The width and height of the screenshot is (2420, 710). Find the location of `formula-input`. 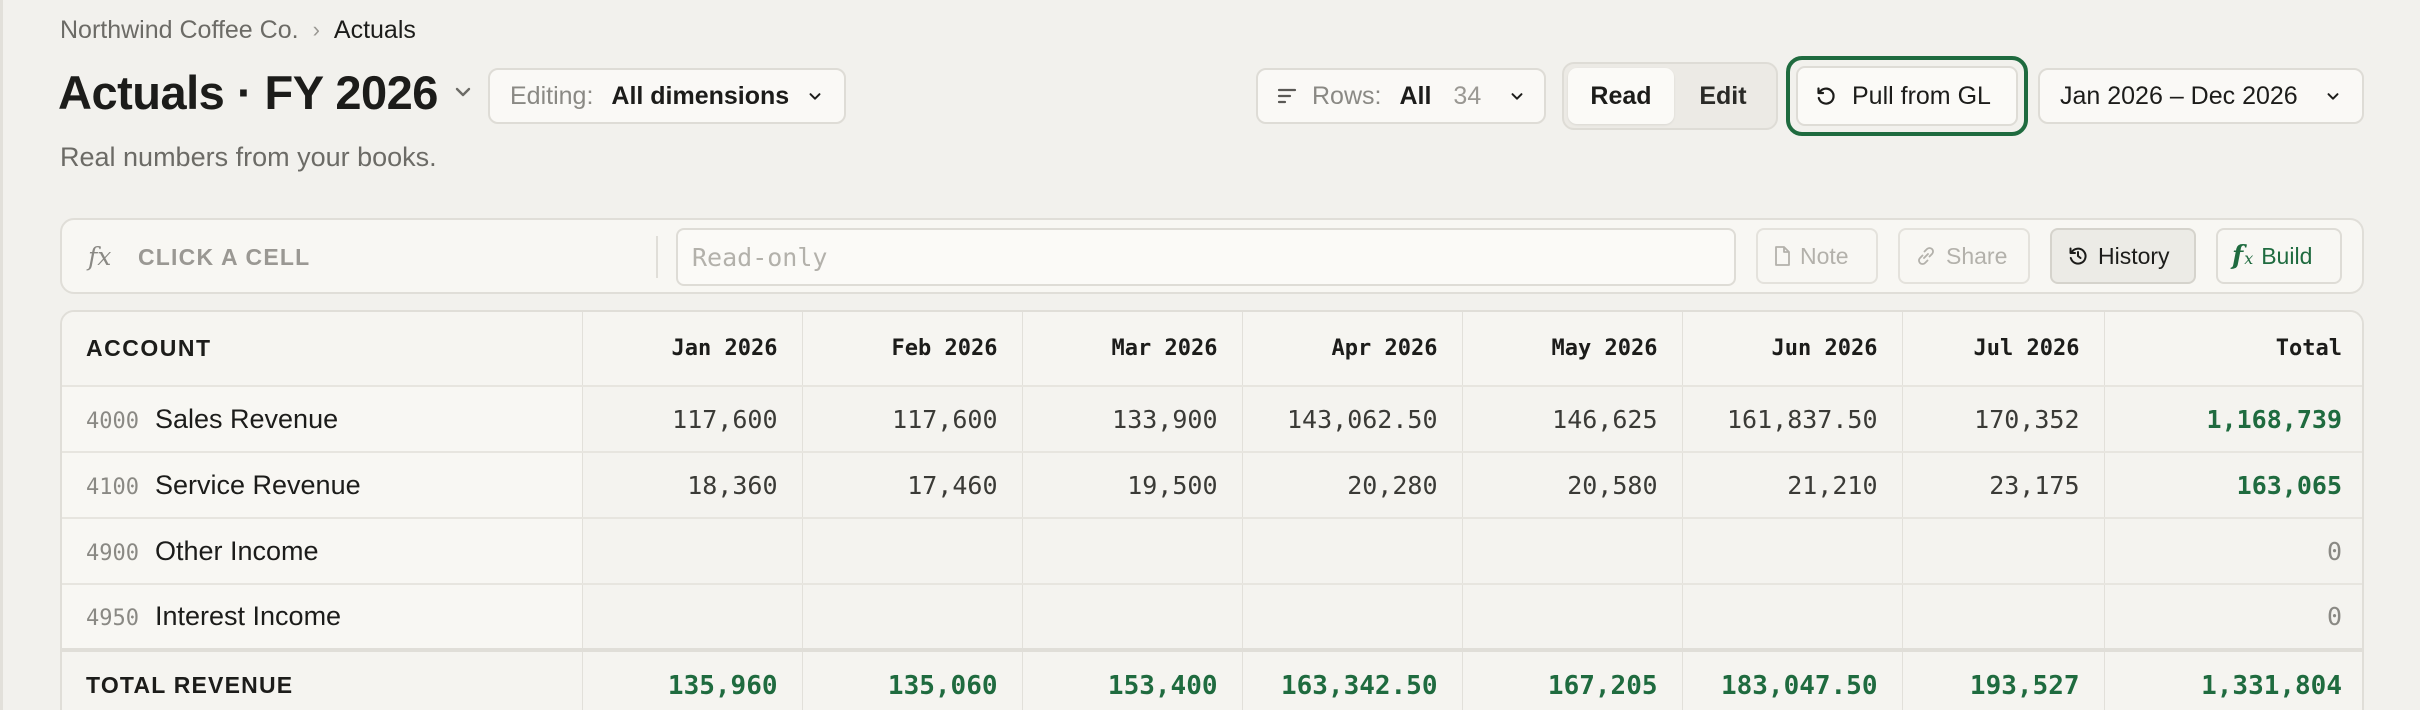

formula-input is located at coordinates (1206, 257).